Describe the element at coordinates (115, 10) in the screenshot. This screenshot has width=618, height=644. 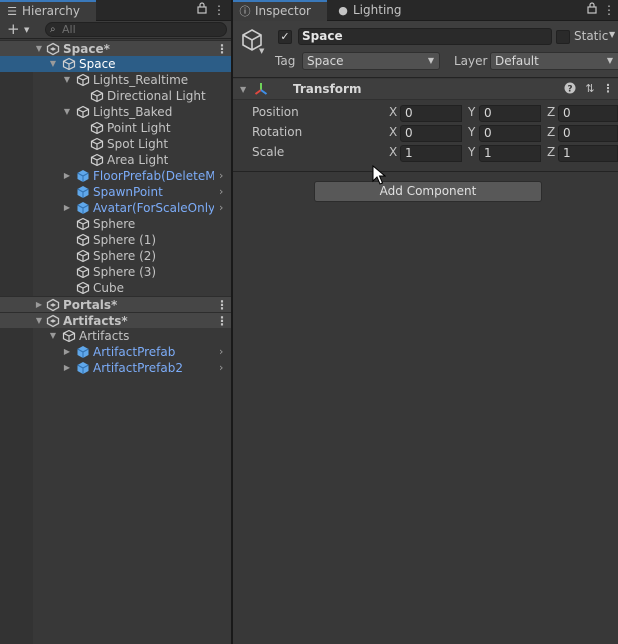
I see `hierarchy-tabbar: ☰ Hierarchy ⋮` at that location.